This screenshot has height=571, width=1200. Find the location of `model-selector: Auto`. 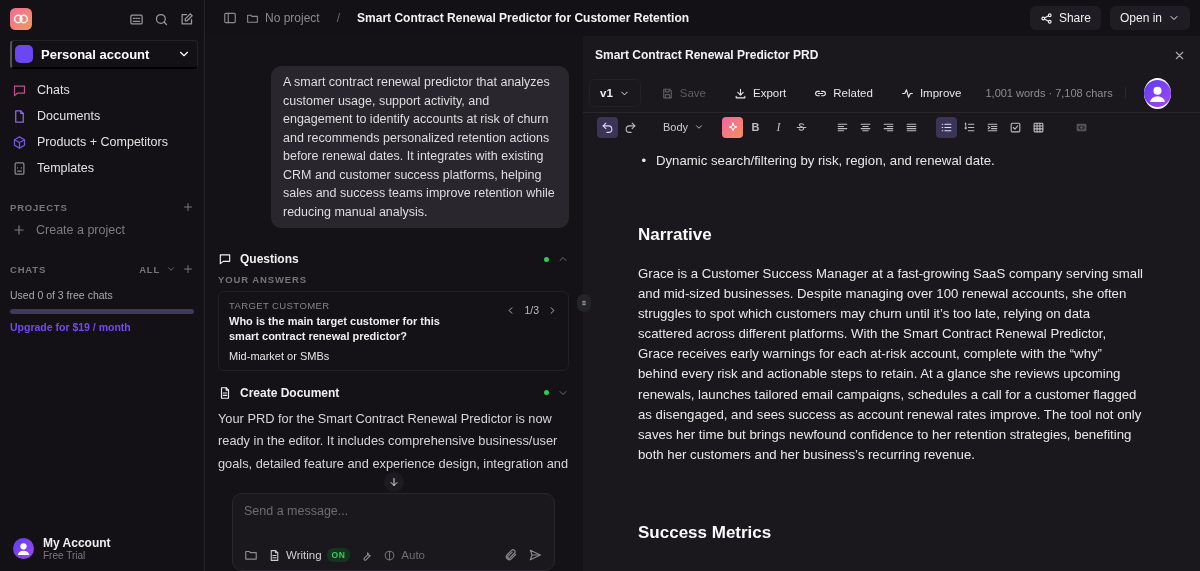

model-selector: Auto is located at coordinates (404, 555).